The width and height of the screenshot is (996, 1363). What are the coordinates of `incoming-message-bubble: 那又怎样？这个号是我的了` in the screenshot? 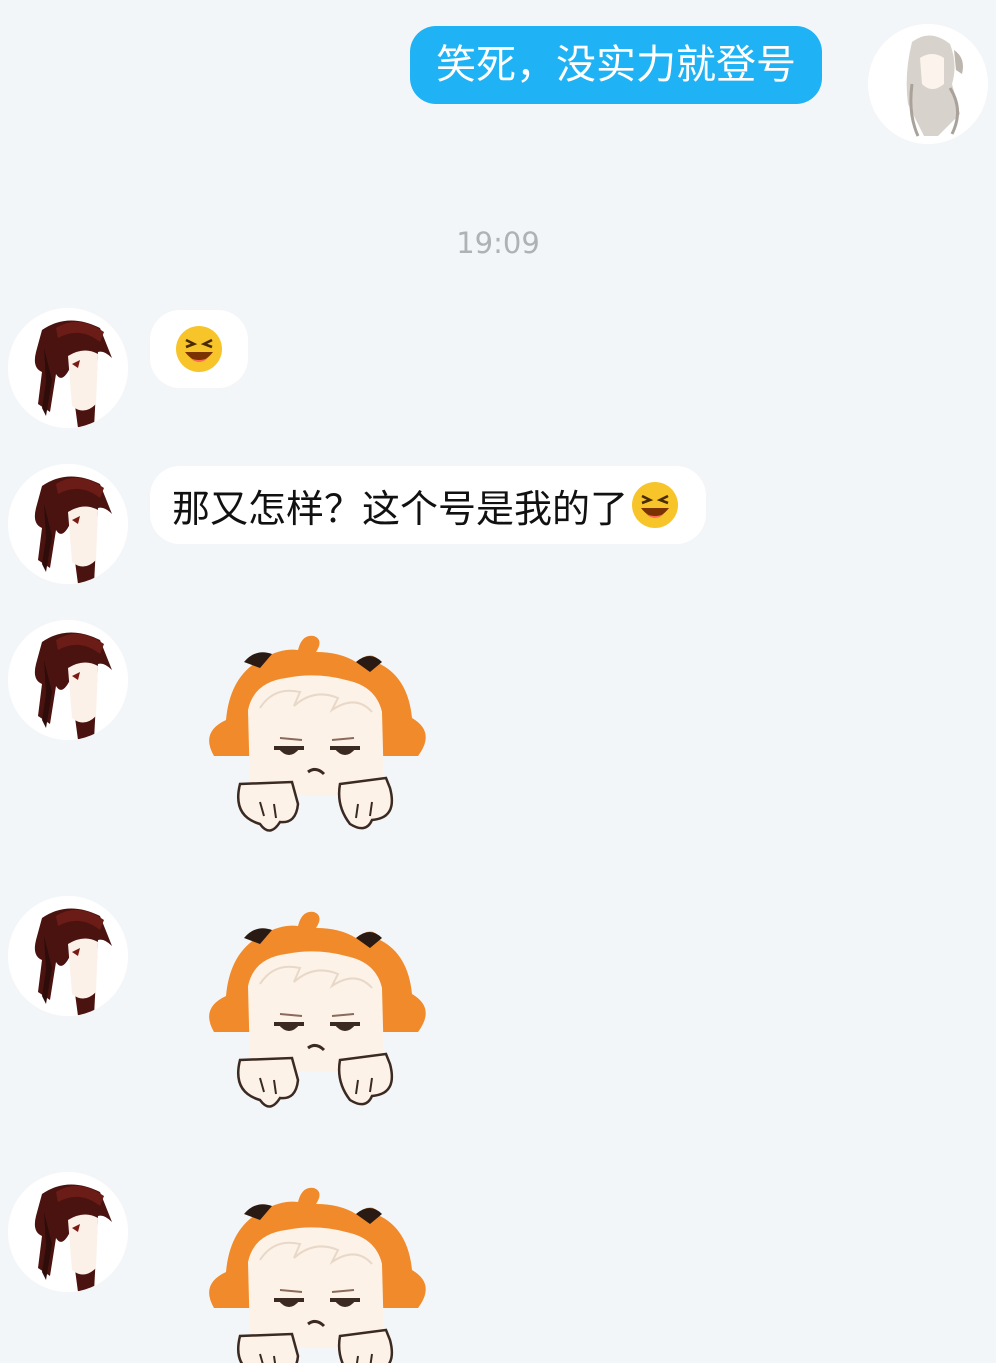 It's located at (428, 505).